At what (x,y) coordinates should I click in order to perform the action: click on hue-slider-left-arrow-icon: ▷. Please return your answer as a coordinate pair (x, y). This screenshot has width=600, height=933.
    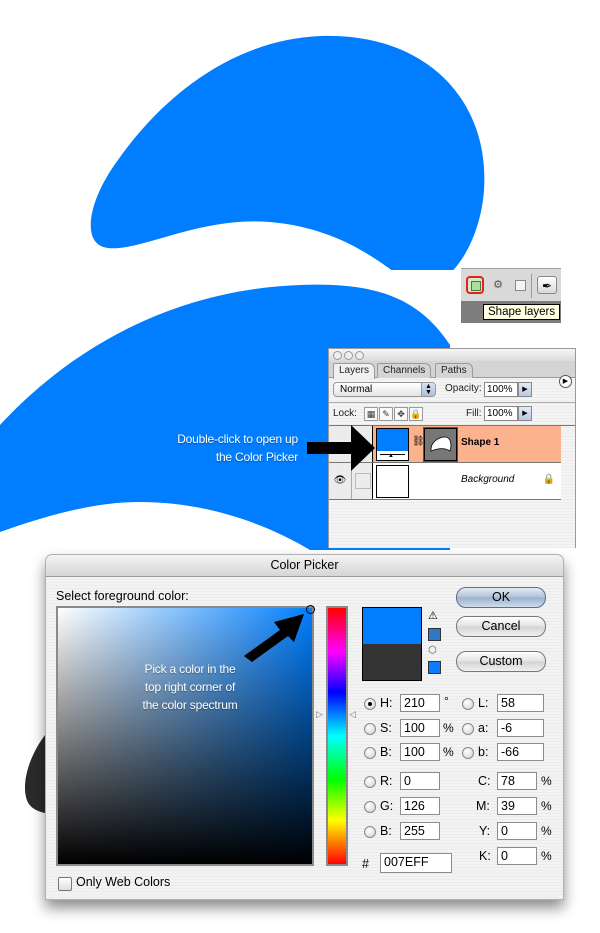
    Looking at the image, I should click on (319, 714).